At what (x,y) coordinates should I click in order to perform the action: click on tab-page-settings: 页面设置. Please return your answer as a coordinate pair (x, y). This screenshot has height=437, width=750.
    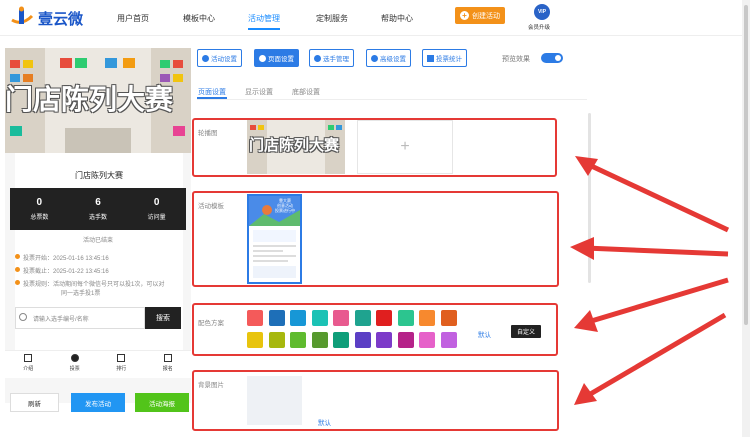
    Looking at the image, I should click on (276, 58).